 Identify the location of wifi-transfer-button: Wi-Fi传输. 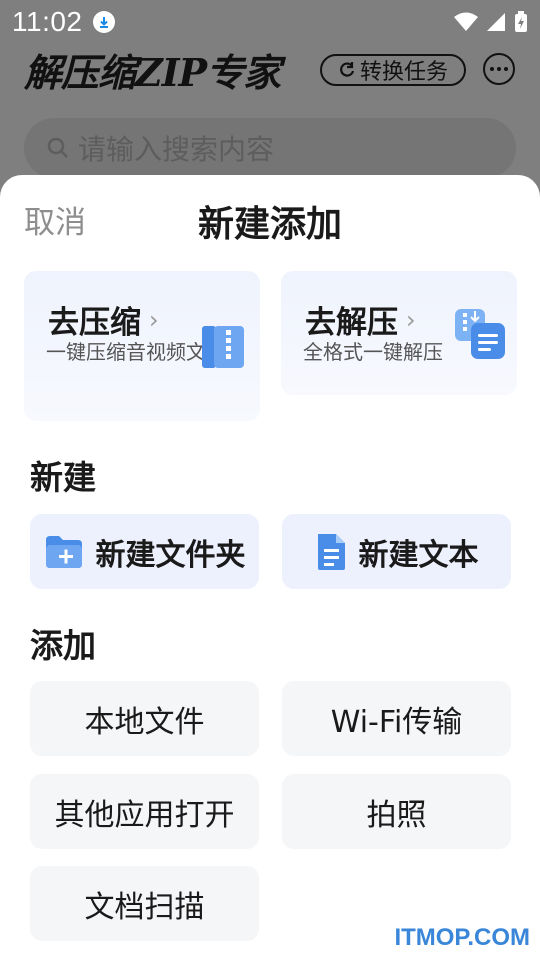
(396, 718).